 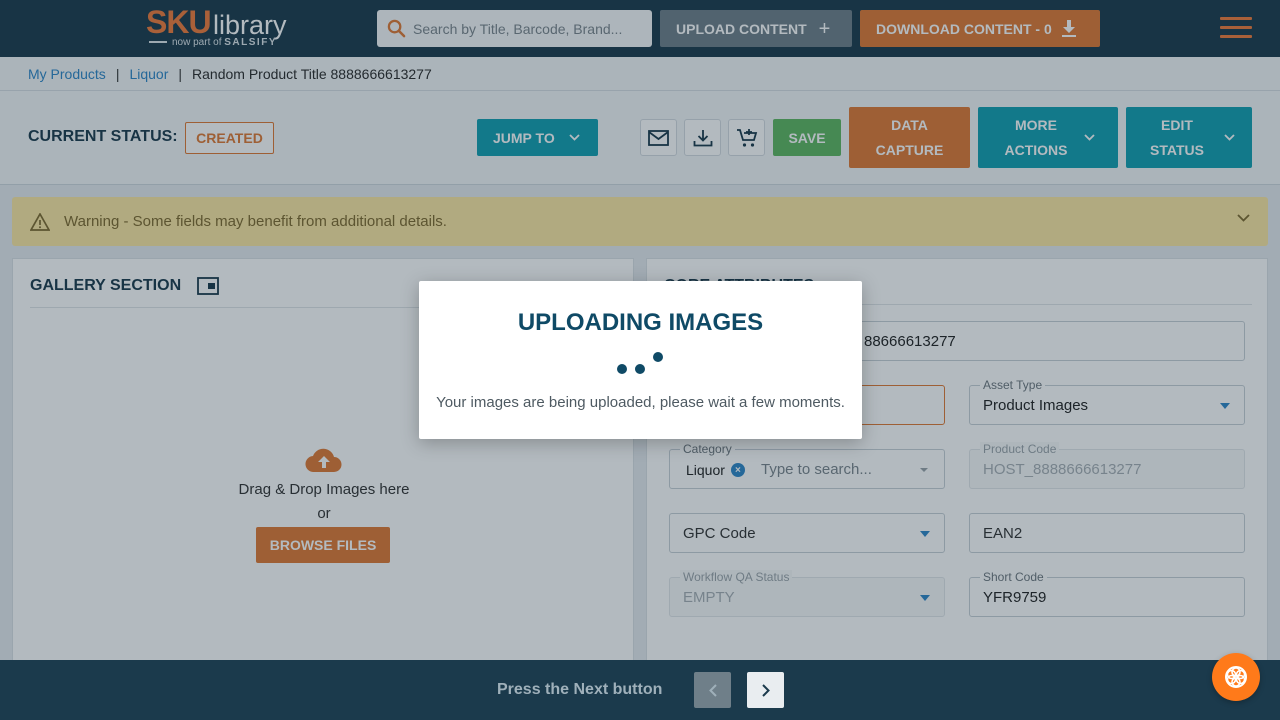 I want to click on tour-footer-bar: Press the Next button, so click(x=640, y=690).